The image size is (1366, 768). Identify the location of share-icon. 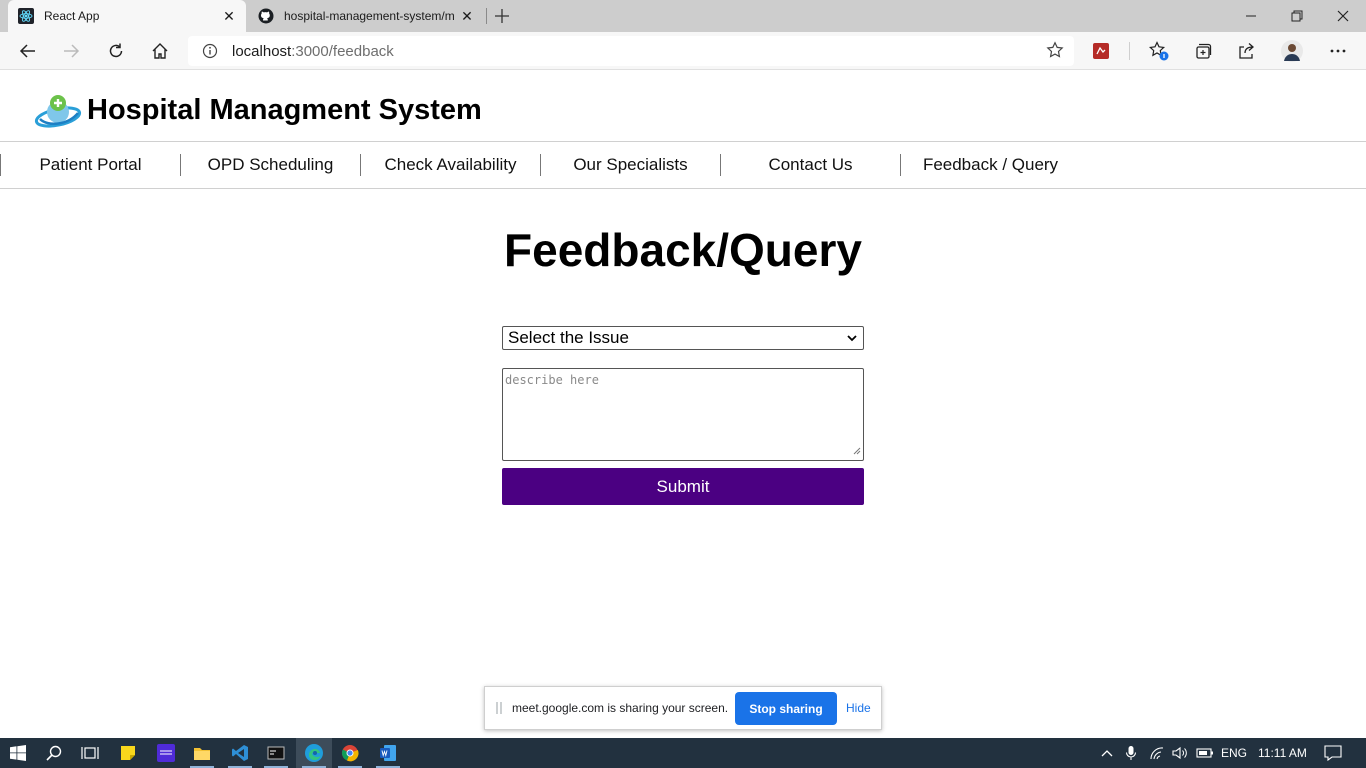
(1246, 51).